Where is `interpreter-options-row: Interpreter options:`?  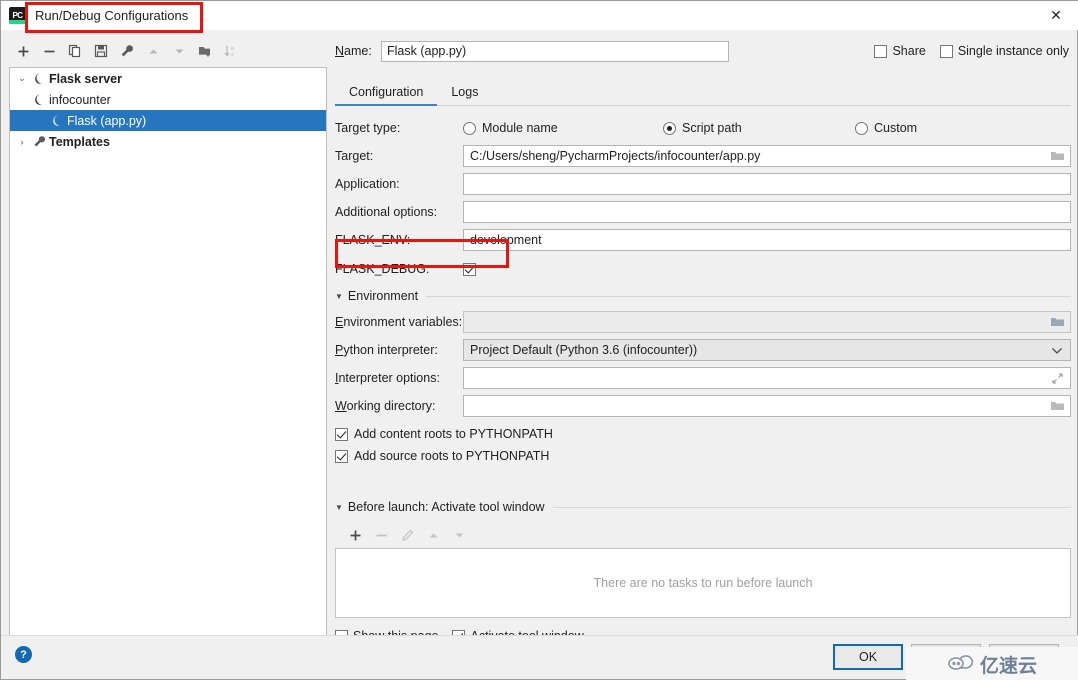
interpreter-options-row: Interpreter options: is located at coordinates (703, 378).